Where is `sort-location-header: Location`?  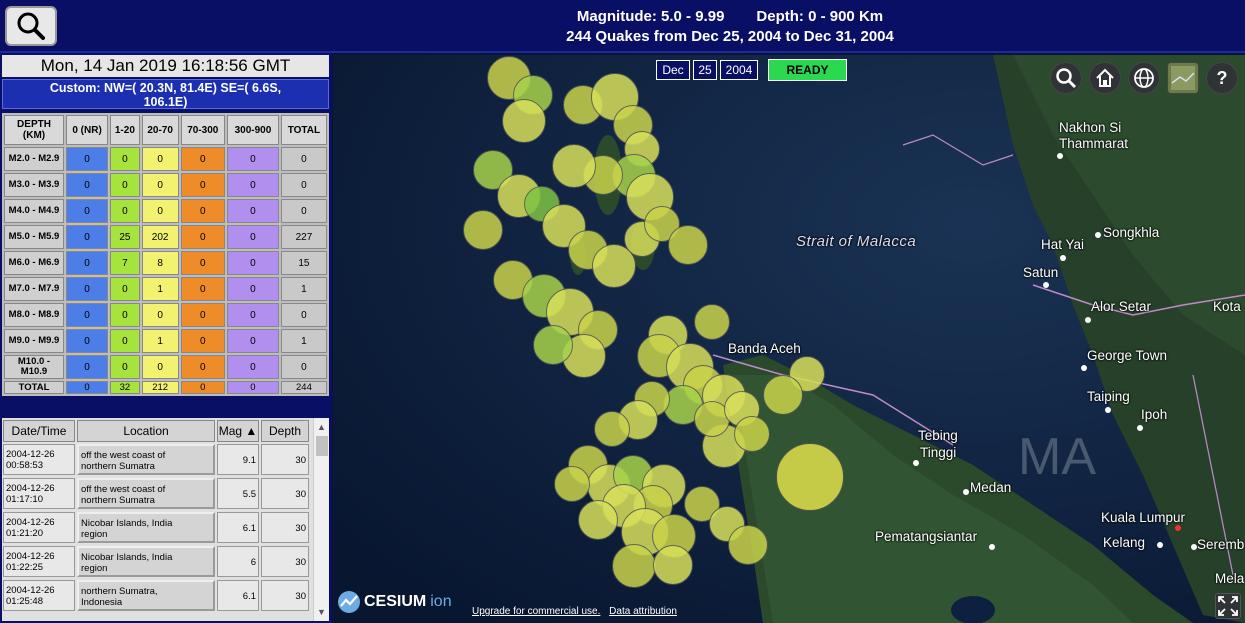 sort-location-header: Location is located at coordinates (146, 431).